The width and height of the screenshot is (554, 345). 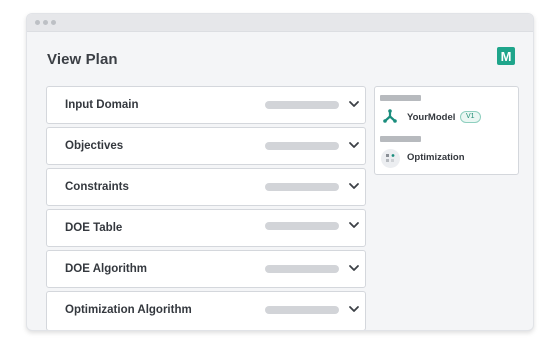 What do you see at coordinates (206, 269) in the screenshot?
I see `panel-doe-algorithm: DOE Algorithm` at bounding box center [206, 269].